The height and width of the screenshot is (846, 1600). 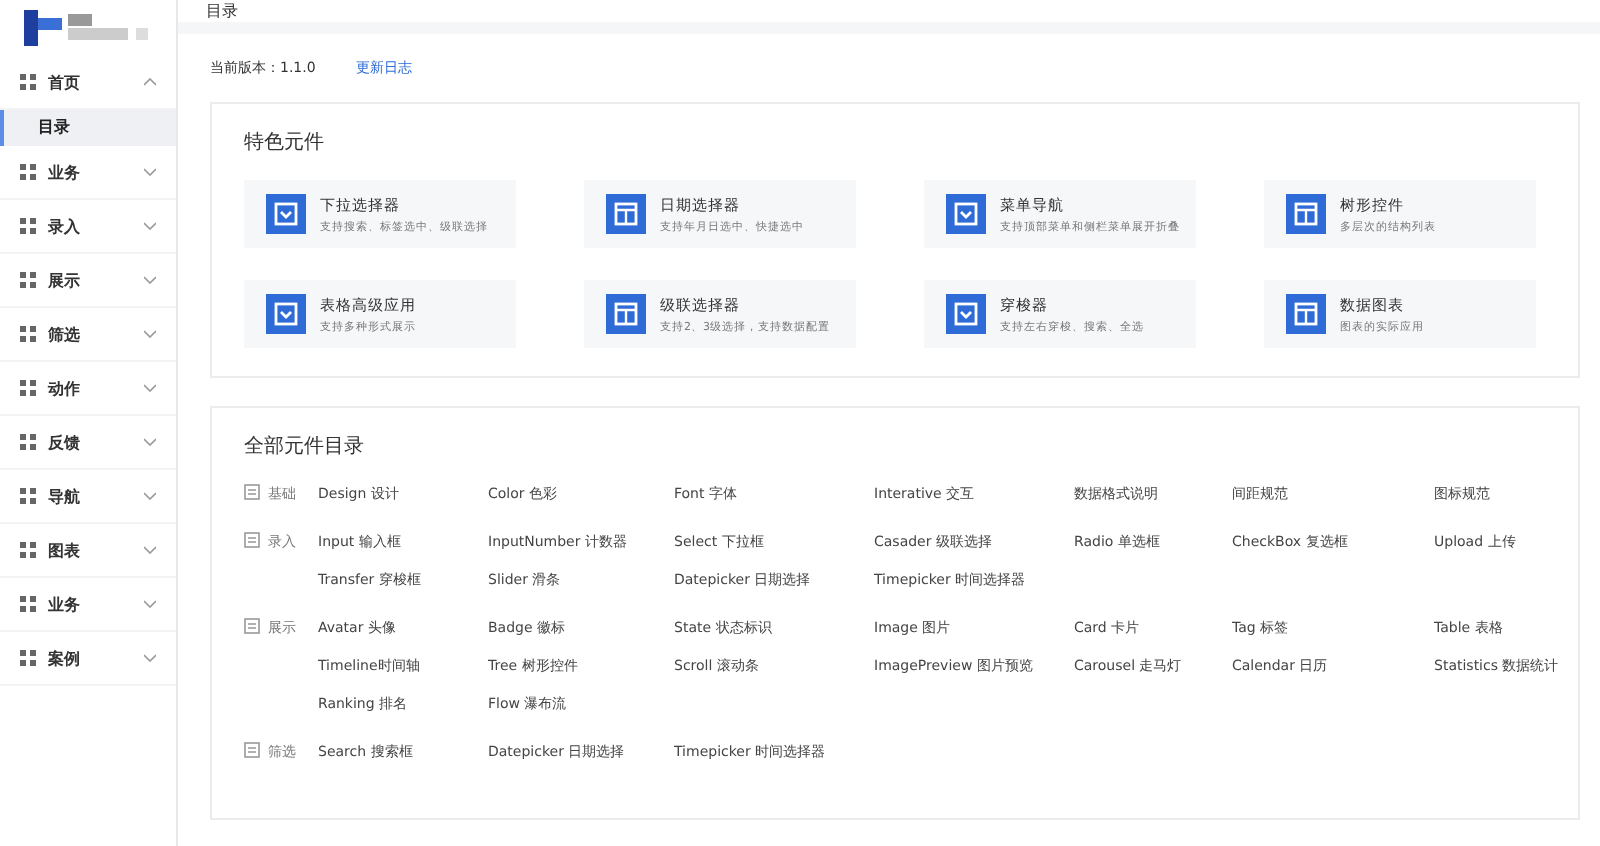 I want to click on sidebar-subitem: 目录, so click(x=88, y=128).